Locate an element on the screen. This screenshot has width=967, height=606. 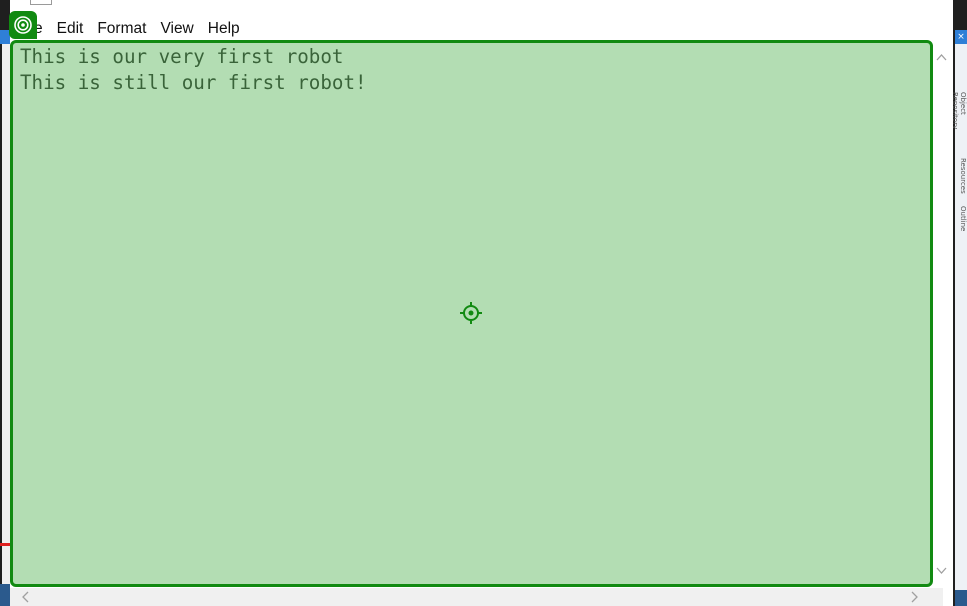
close-icon: × is located at coordinates (961, 37).